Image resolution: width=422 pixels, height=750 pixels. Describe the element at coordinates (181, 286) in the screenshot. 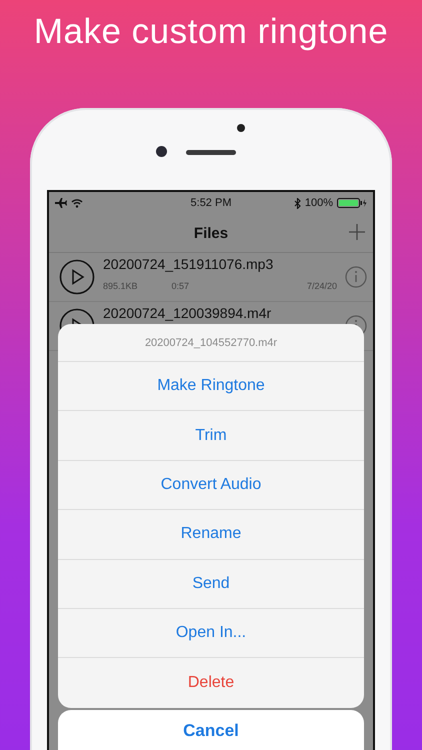

I see `file-duration: 0:57` at that location.